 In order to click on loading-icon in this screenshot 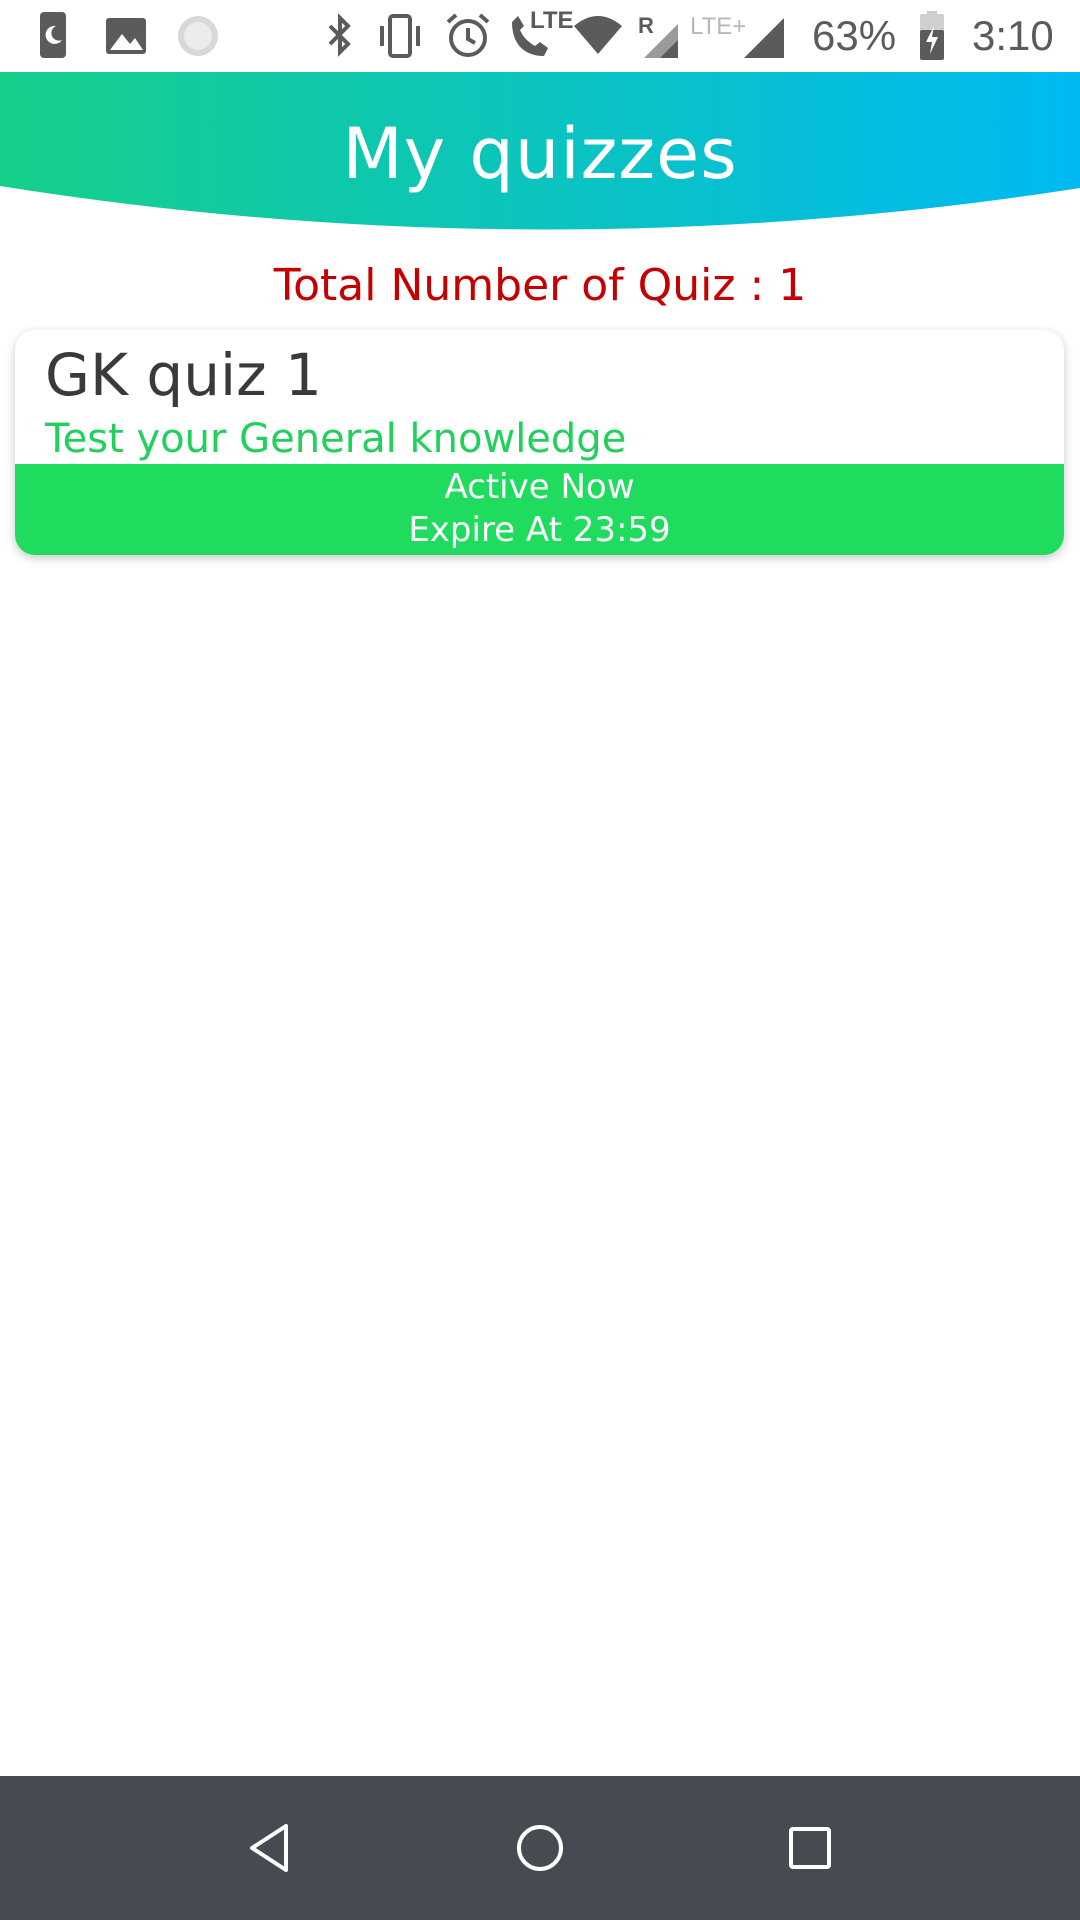, I will do `click(198, 36)`.